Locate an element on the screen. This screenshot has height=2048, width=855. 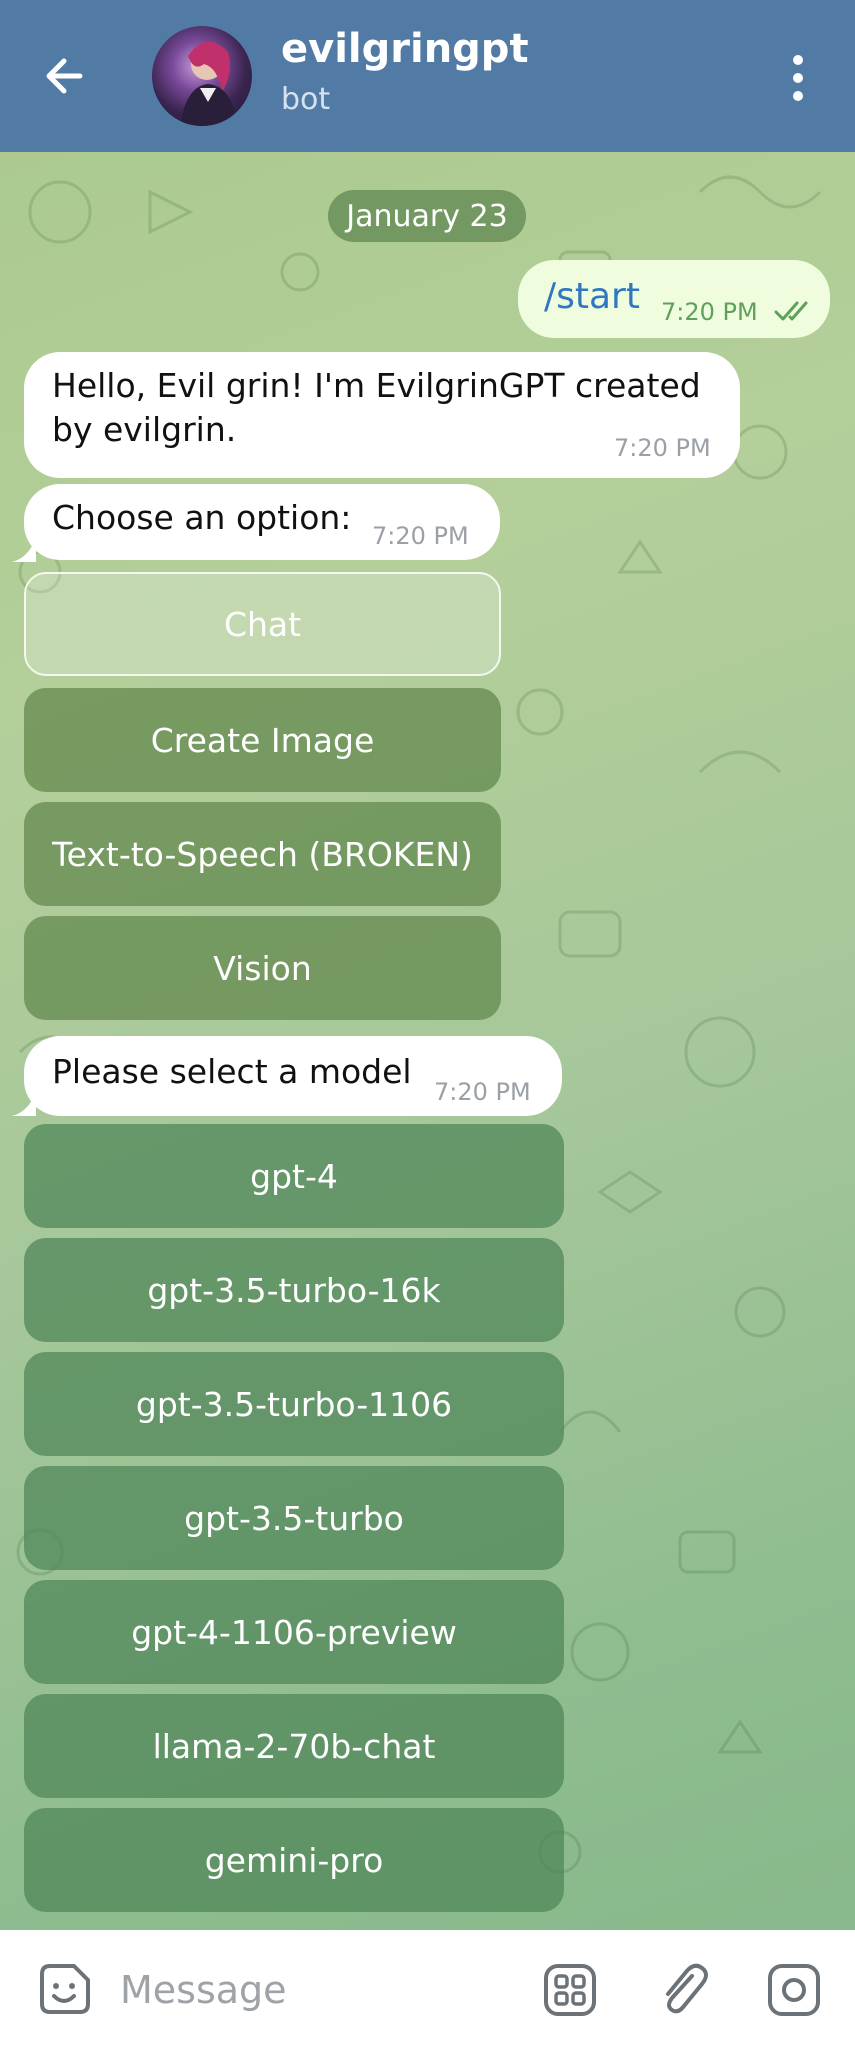
back-button is located at coordinates (66, 76).